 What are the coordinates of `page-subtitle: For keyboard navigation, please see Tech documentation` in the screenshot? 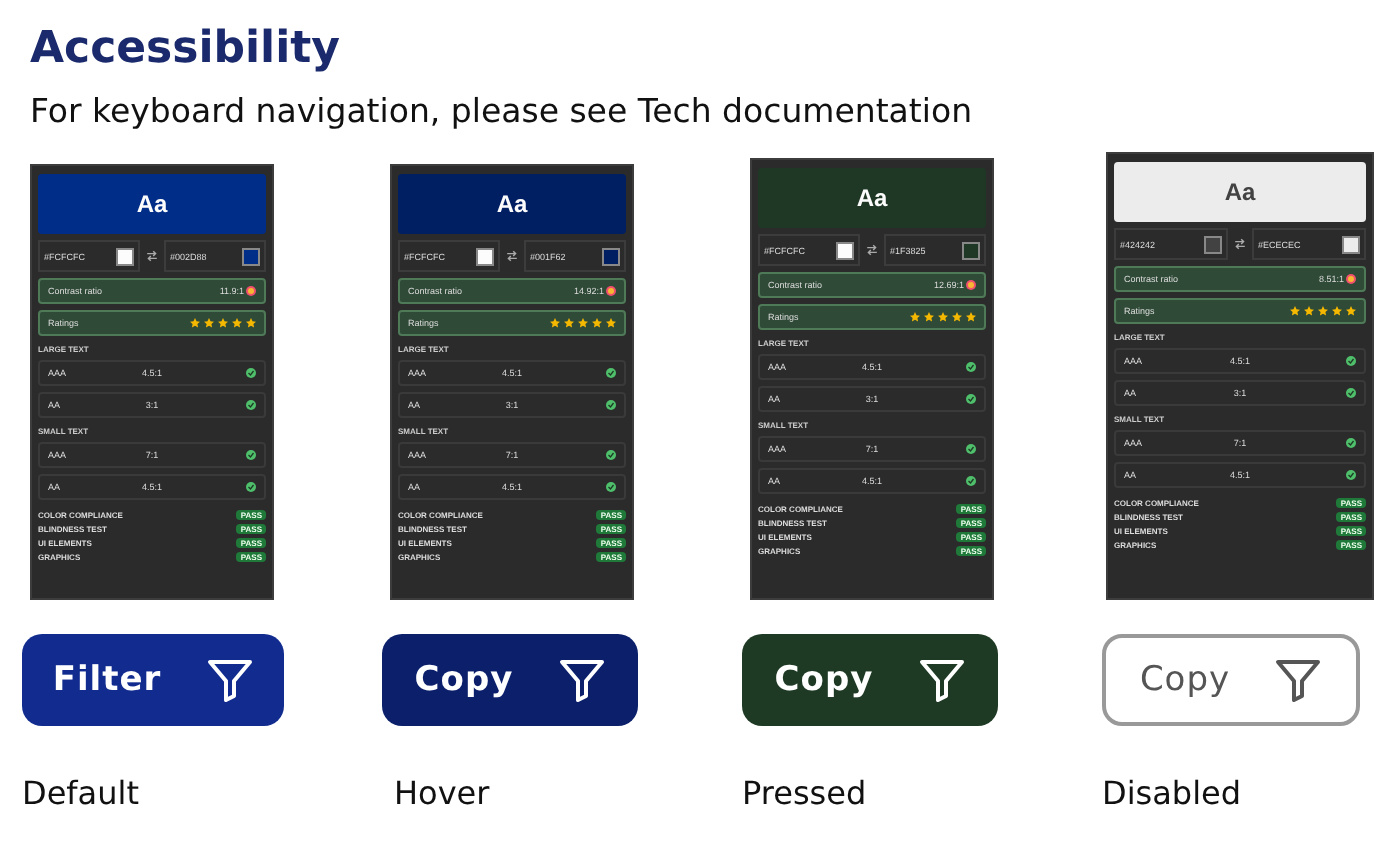 It's located at (502, 112).